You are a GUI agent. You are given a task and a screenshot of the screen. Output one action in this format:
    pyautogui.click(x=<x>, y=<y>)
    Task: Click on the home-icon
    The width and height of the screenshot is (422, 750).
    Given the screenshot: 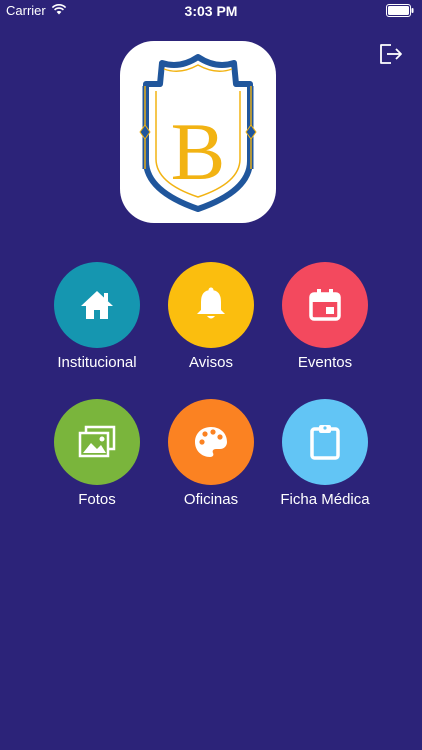 What is the action you would take?
    pyautogui.click(x=97, y=305)
    